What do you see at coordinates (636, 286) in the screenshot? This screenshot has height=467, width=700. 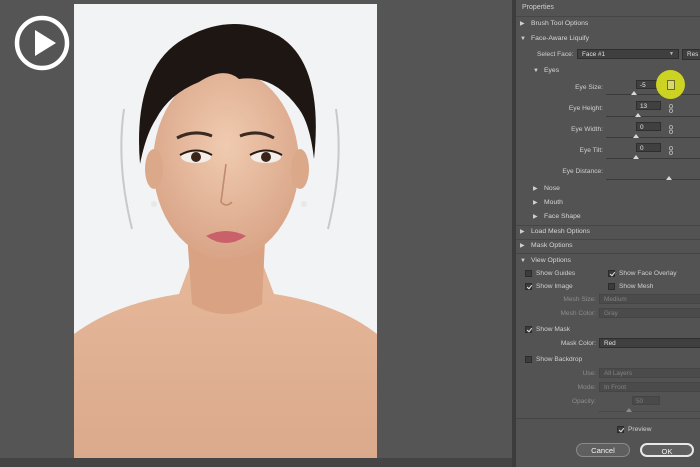 I see `show-mesh-label: Show Mesh` at bounding box center [636, 286].